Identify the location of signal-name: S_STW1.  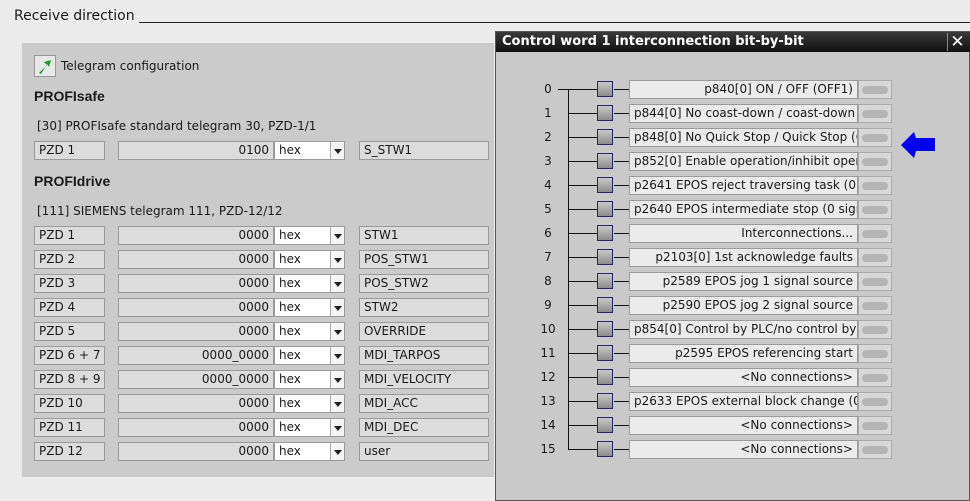
(424, 150).